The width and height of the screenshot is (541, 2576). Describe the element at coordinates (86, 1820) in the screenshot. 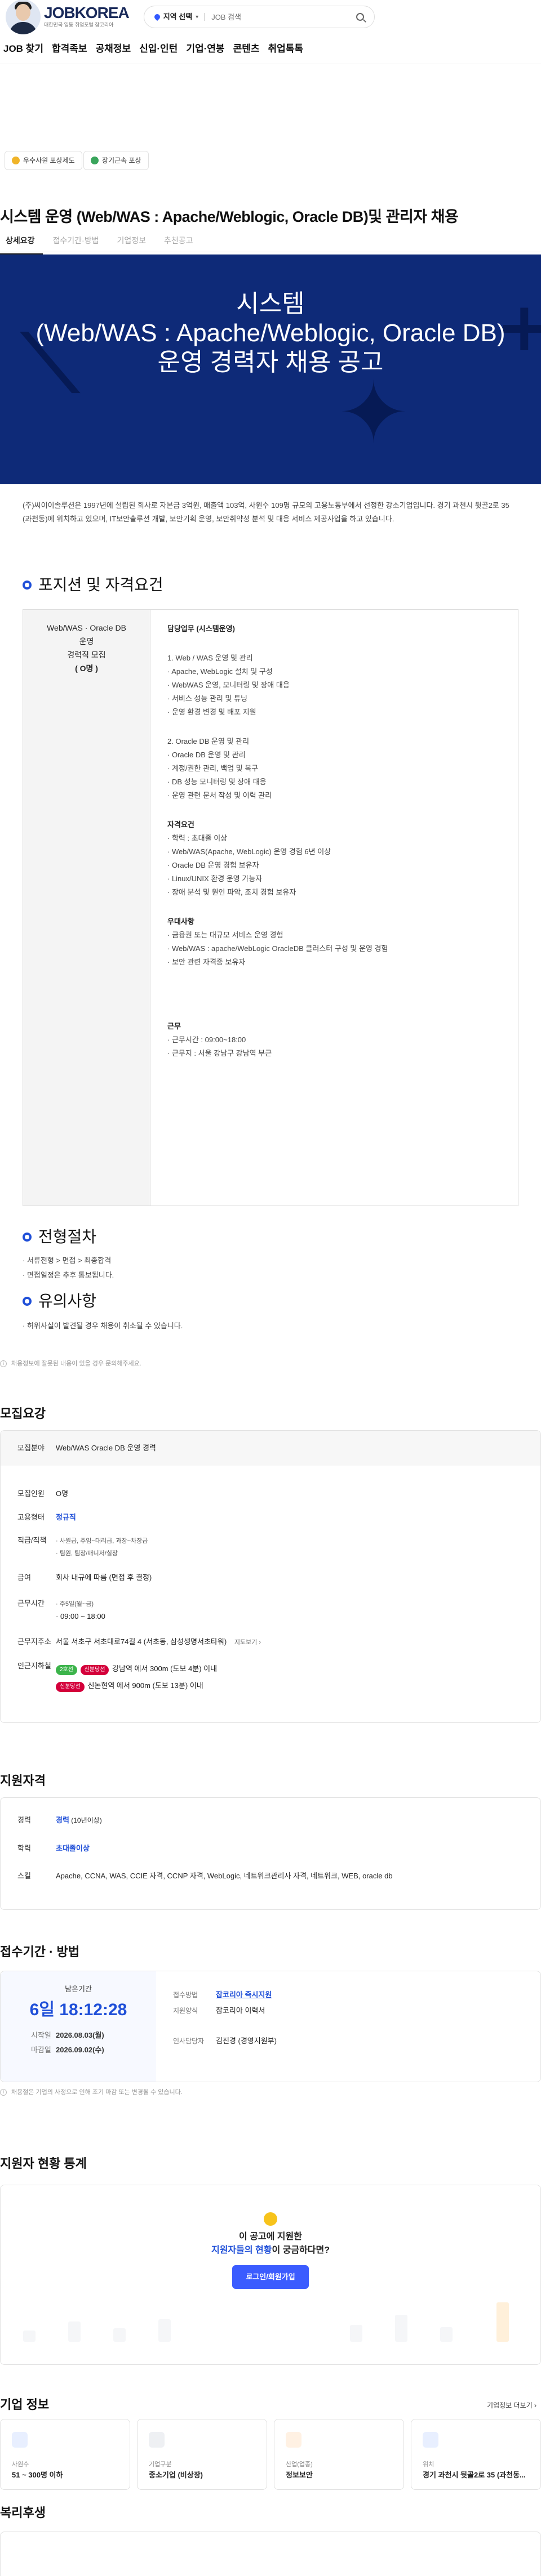

I see `row-value-sub: (10년이상)` at that location.